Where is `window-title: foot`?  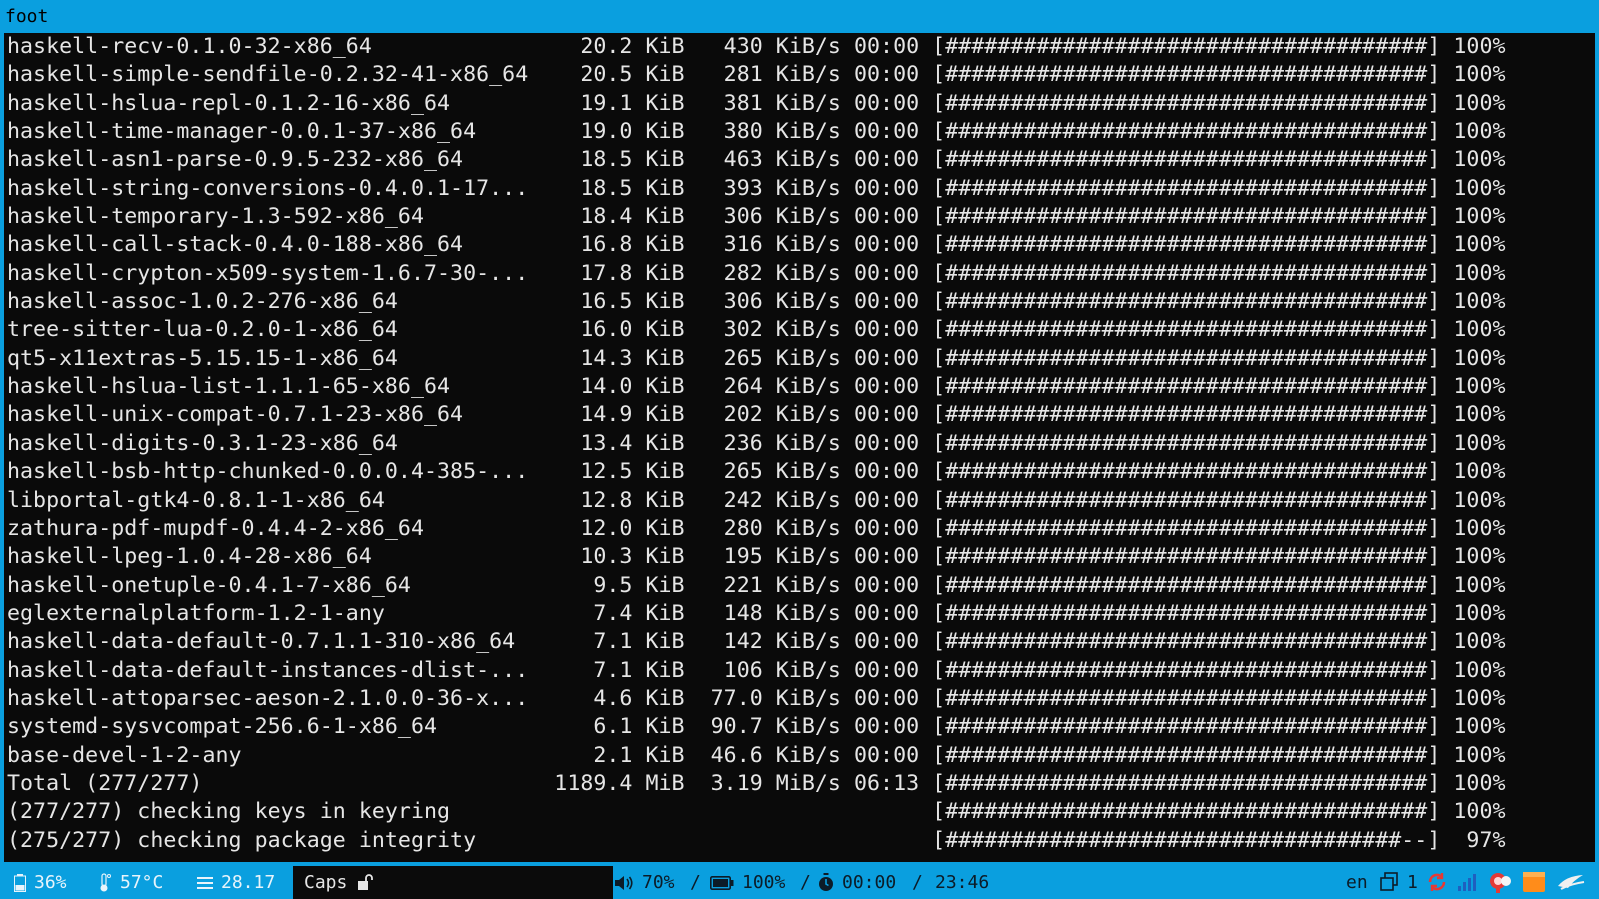
window-title: foot is located at coordinates (27, 16).